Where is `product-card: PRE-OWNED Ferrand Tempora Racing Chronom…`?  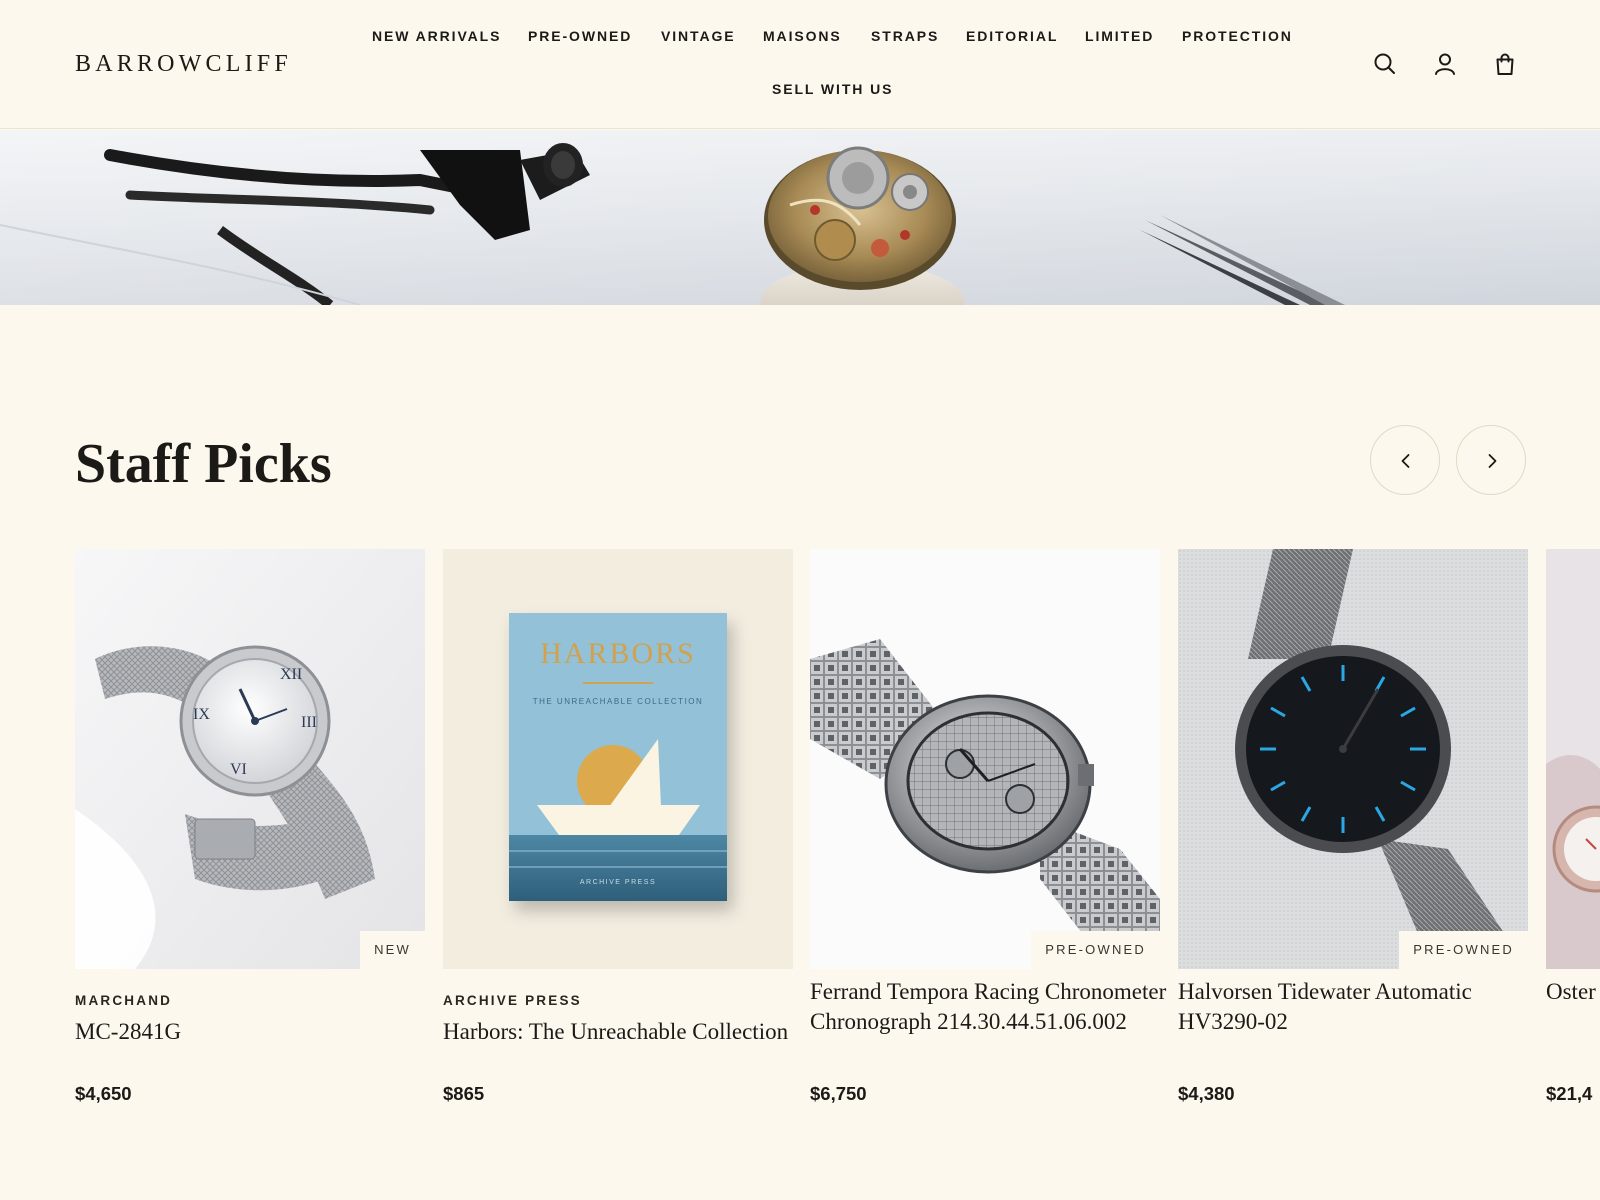
product-card: PRE-OWNED Ferrand Tempora Racing Chronom… is located at coordinates (988, 829).